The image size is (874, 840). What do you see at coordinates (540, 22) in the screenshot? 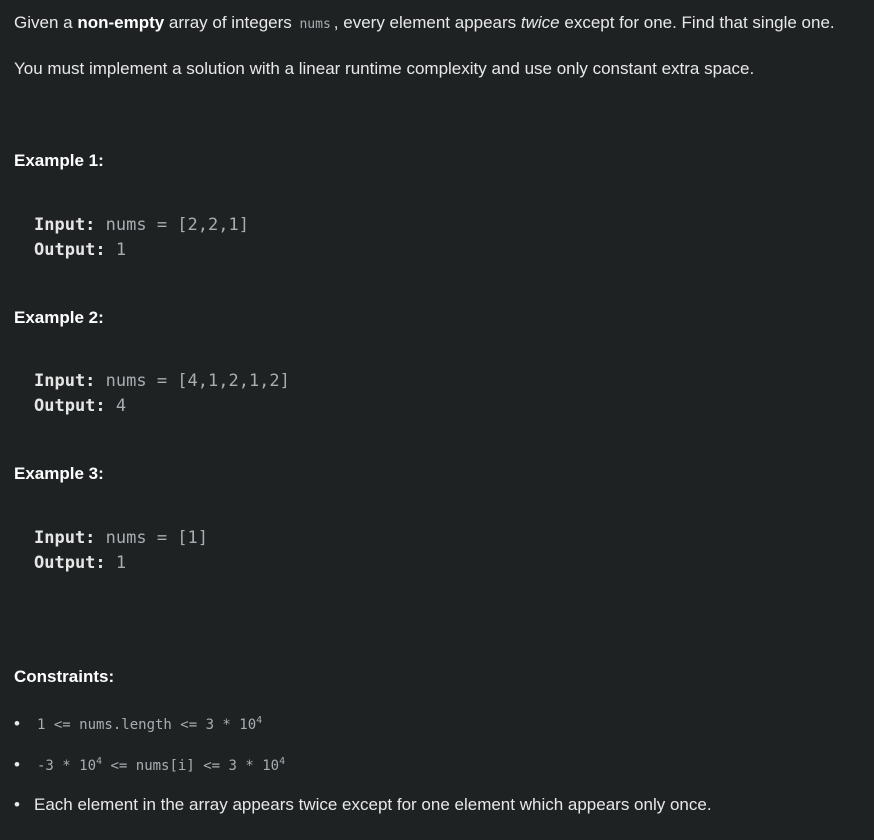
I see `description-italic-text: twice` at bounding box center [540, 22].